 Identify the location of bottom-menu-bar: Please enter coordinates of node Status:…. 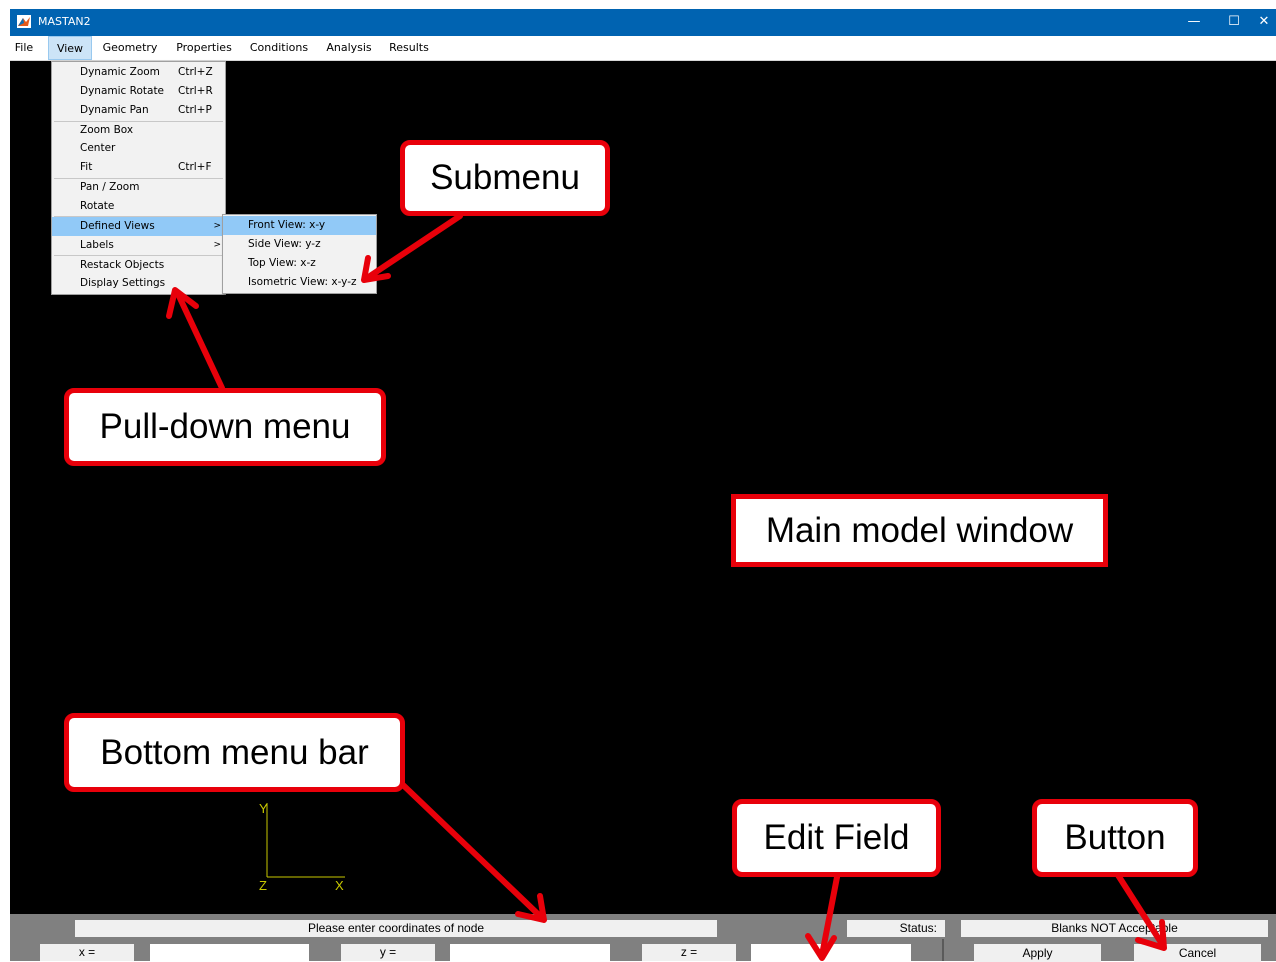
(643, 938).